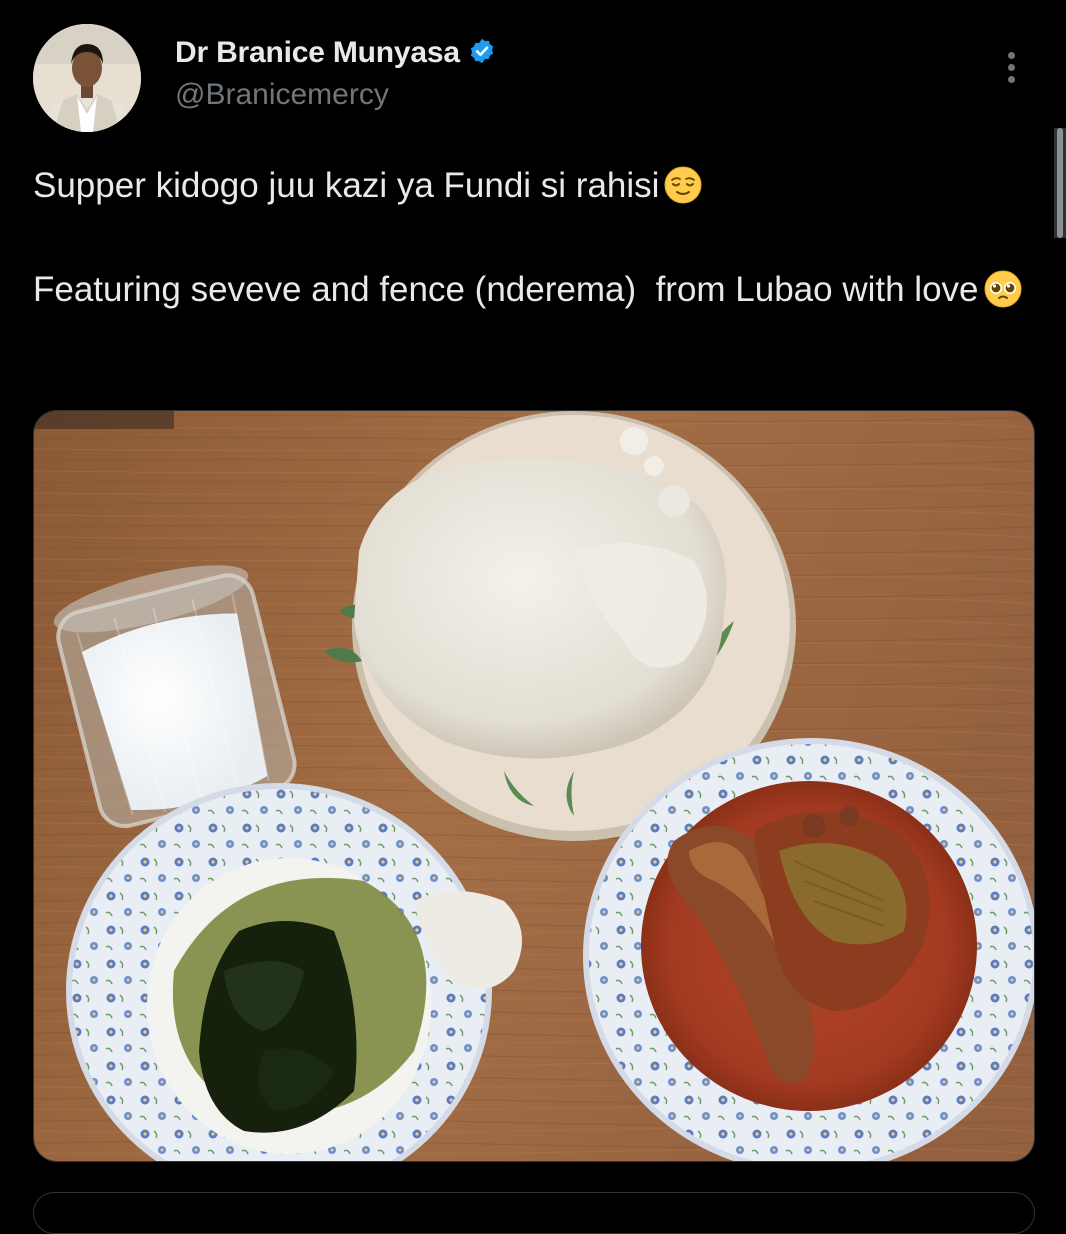 Image resolution: width=1066 pixels, height=1234 pixels. What do you see at coordinates (87, 78) in the screenshot?
I see `author-avatar` at bounding box center [87, 78].